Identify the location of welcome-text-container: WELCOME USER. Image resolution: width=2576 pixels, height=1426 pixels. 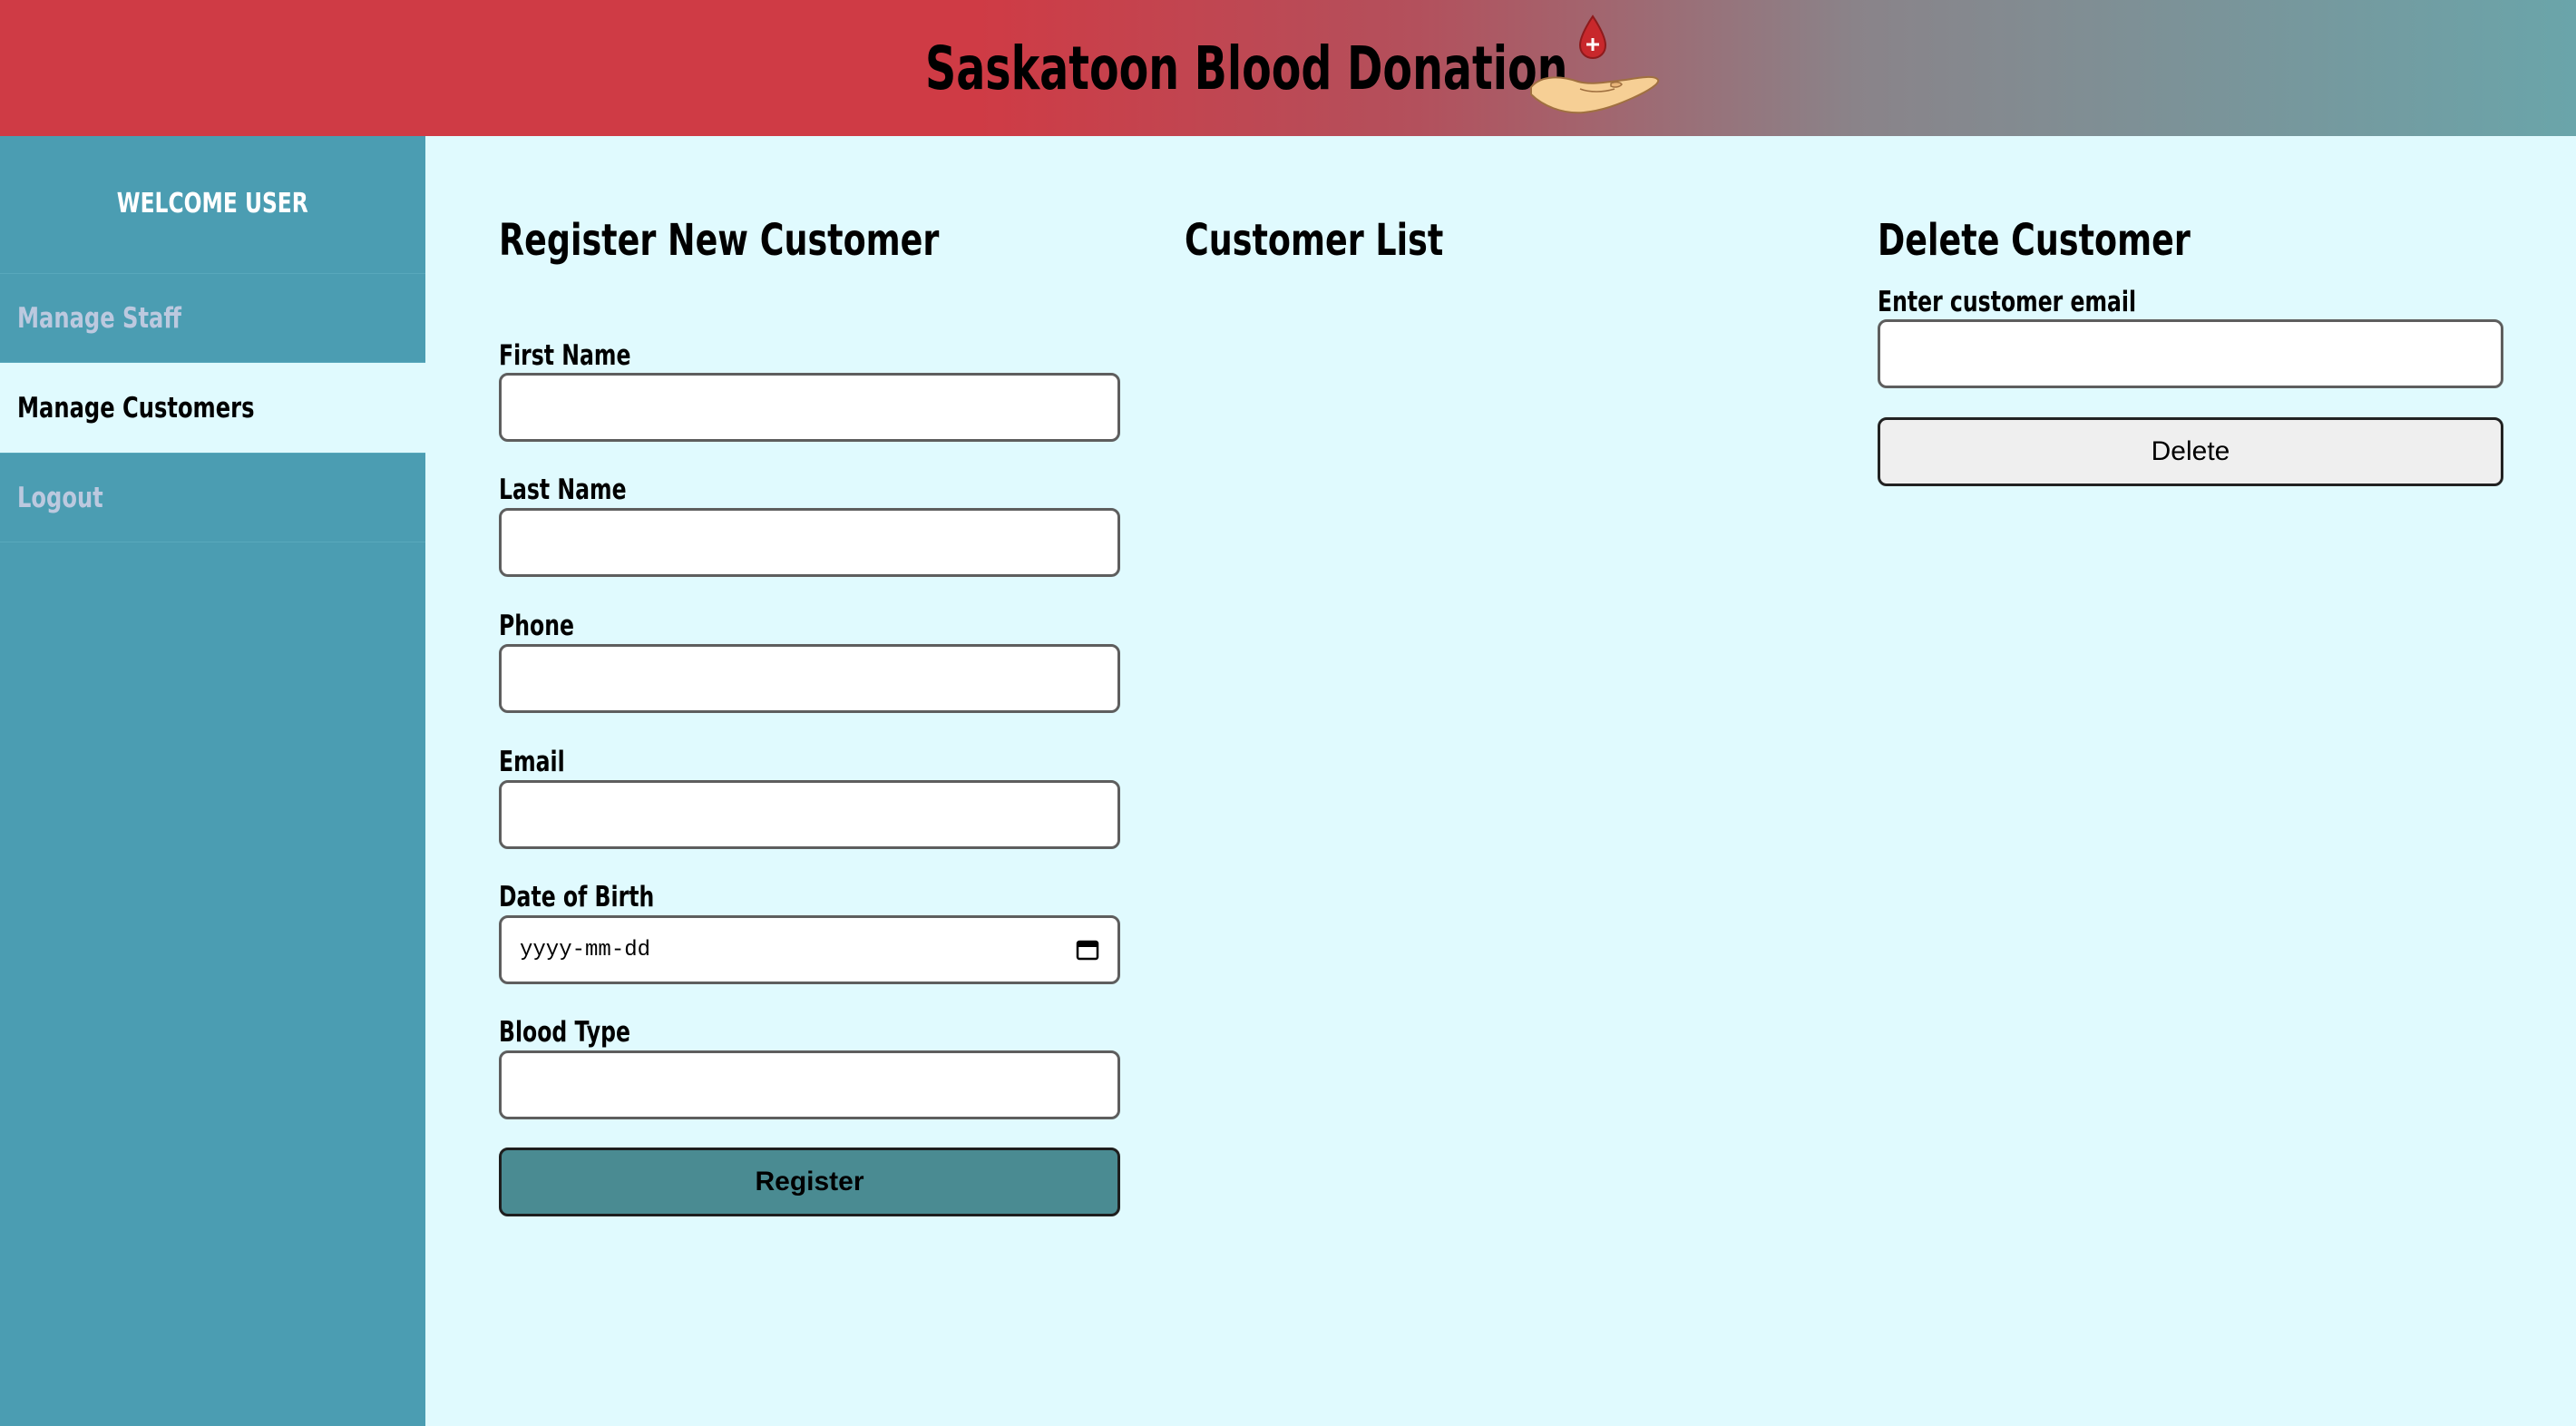
(212, 204).